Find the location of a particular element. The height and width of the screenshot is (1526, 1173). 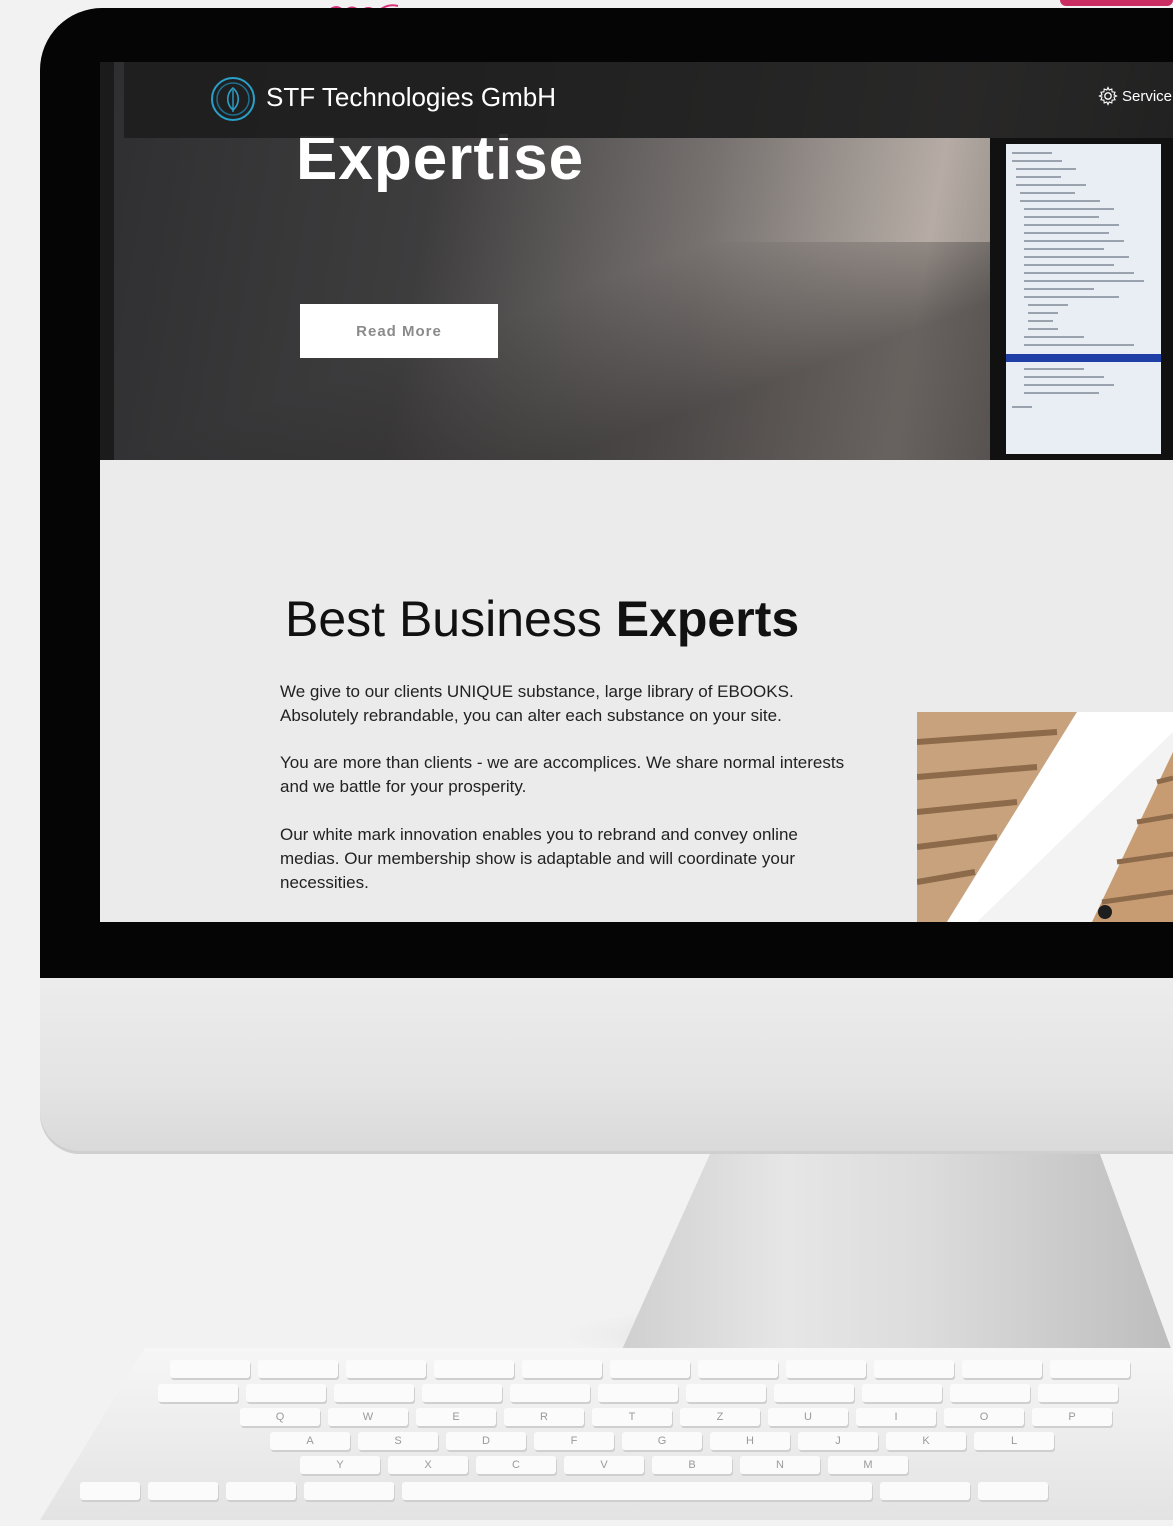

keyboard-row-3: Y X C V B N M is located at coordinates (604, 1465).